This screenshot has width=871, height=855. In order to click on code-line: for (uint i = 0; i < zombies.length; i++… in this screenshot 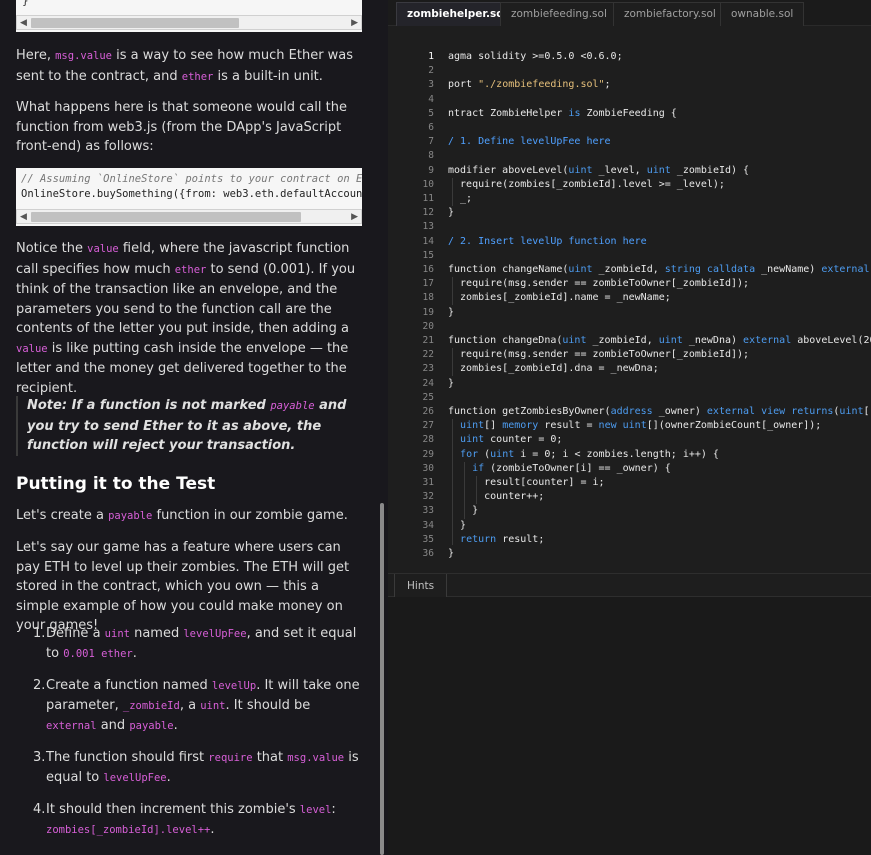, I will do `click(589, 454)`.